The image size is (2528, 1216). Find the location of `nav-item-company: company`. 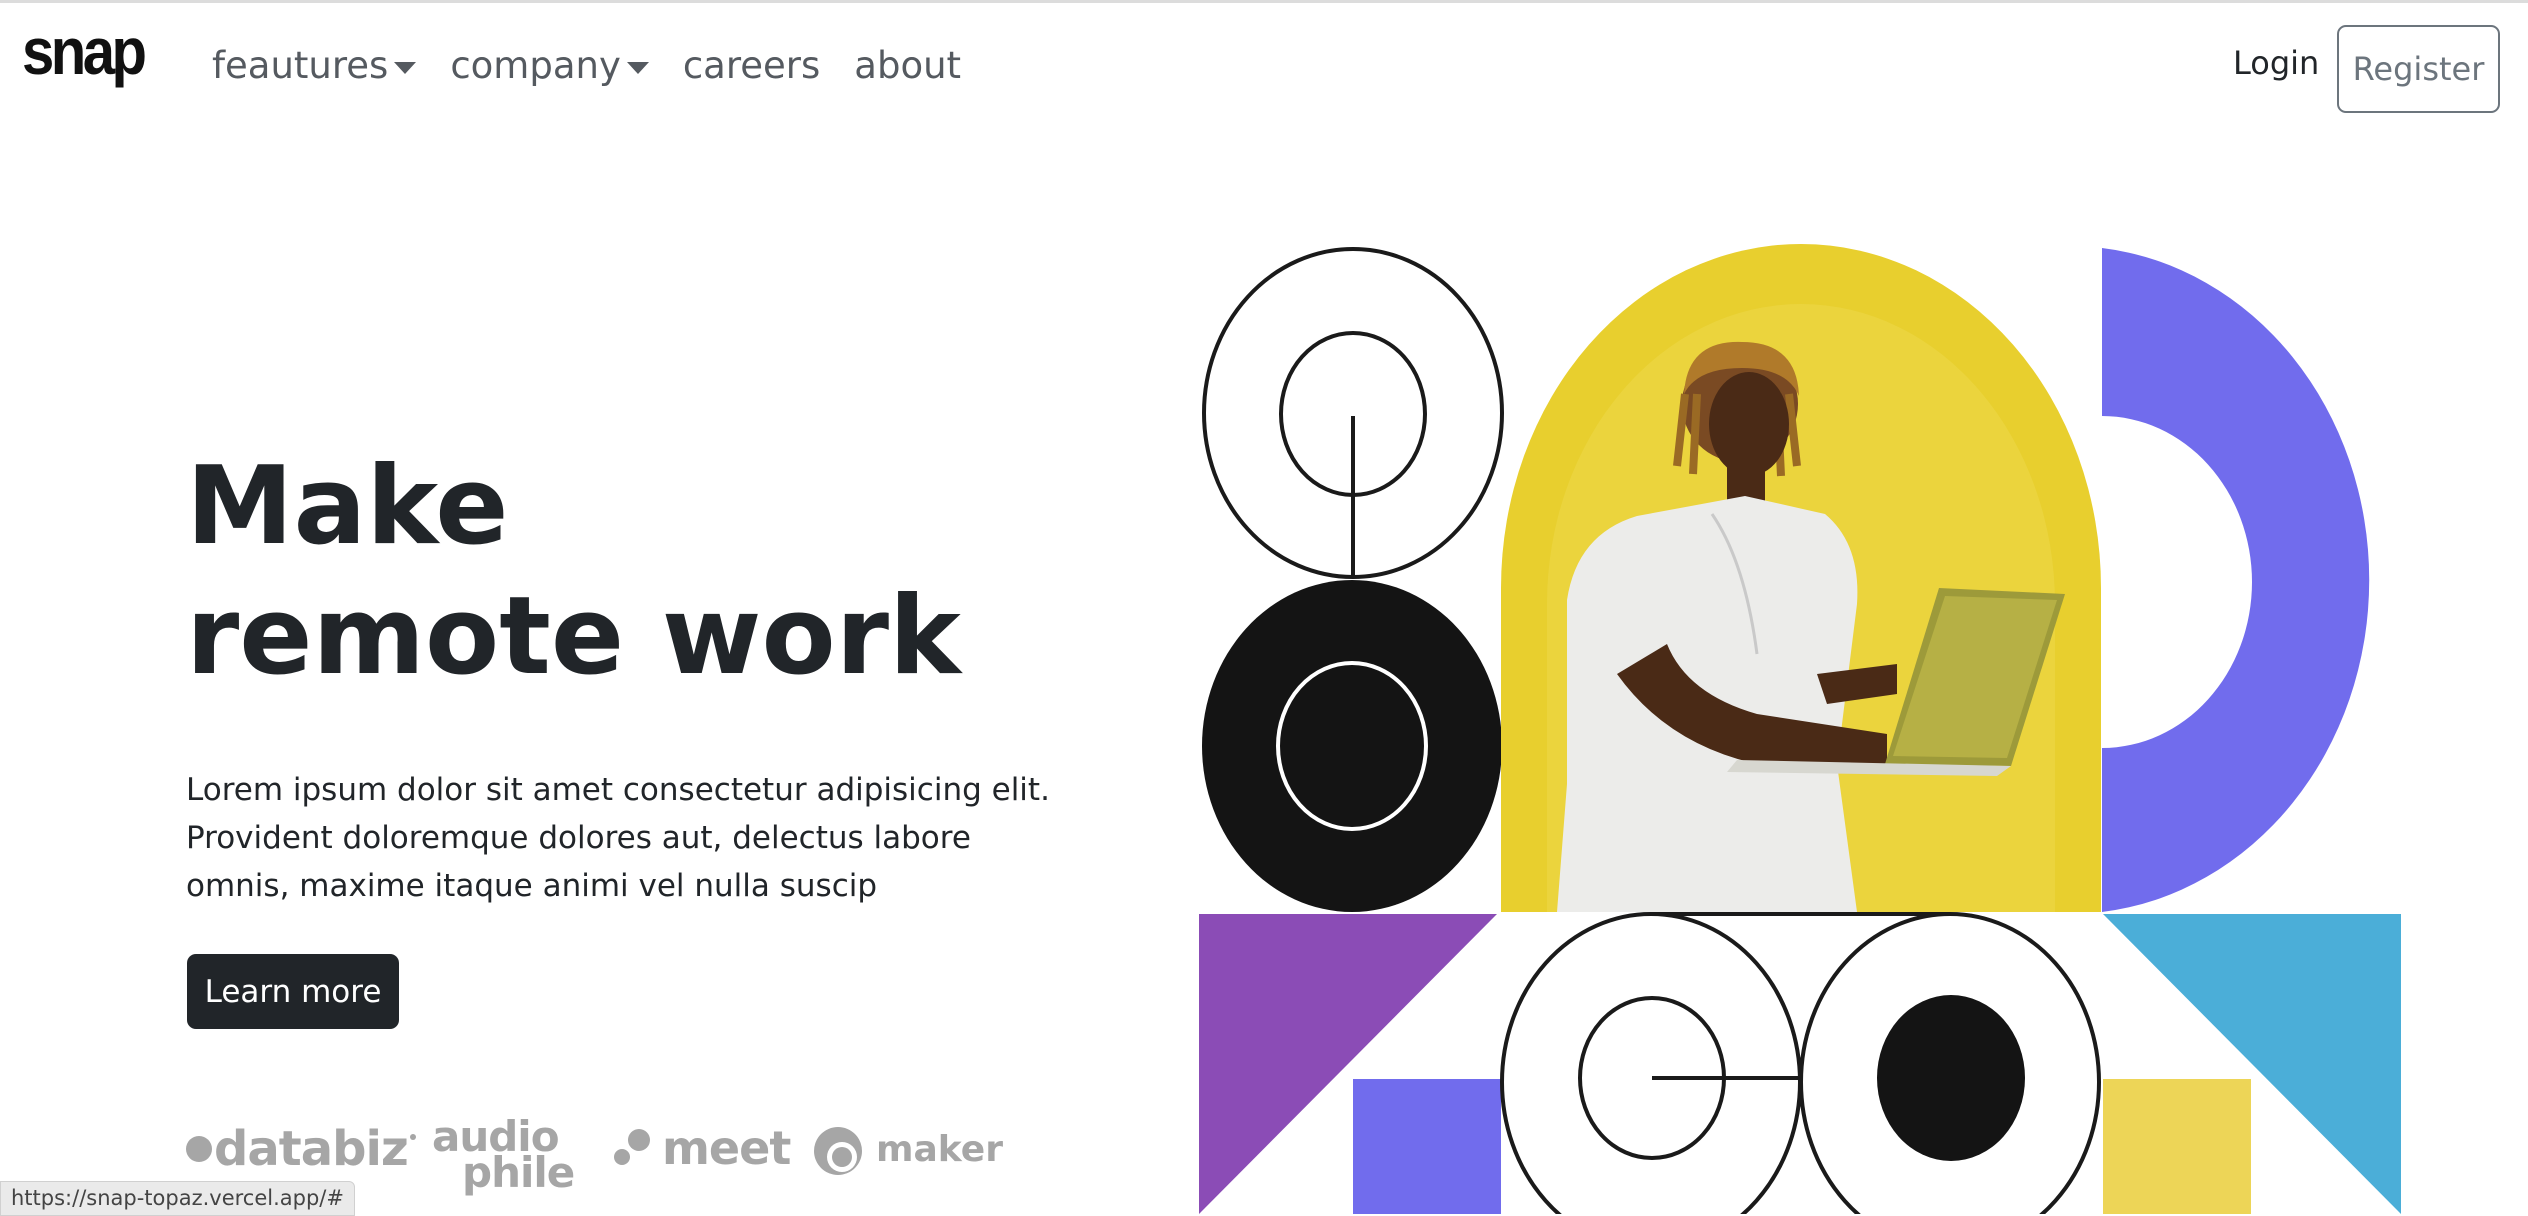

nav-item-company: company is located at coordinates (549, 66).